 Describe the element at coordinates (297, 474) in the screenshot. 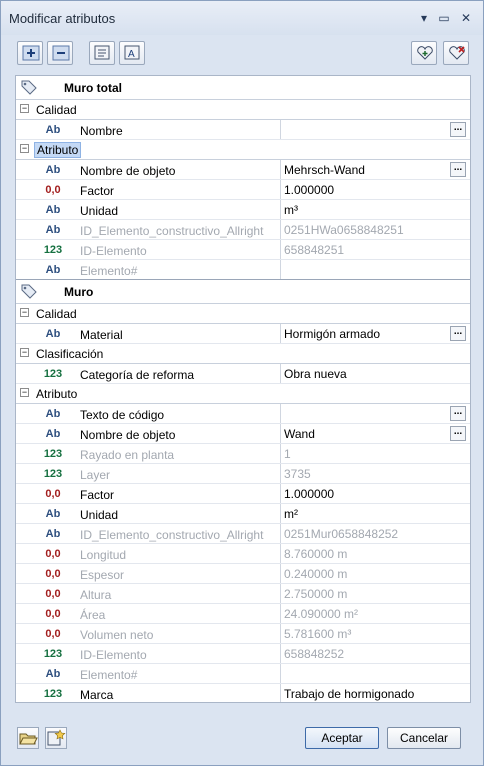

I see `attribute-value: 3735` at that location.